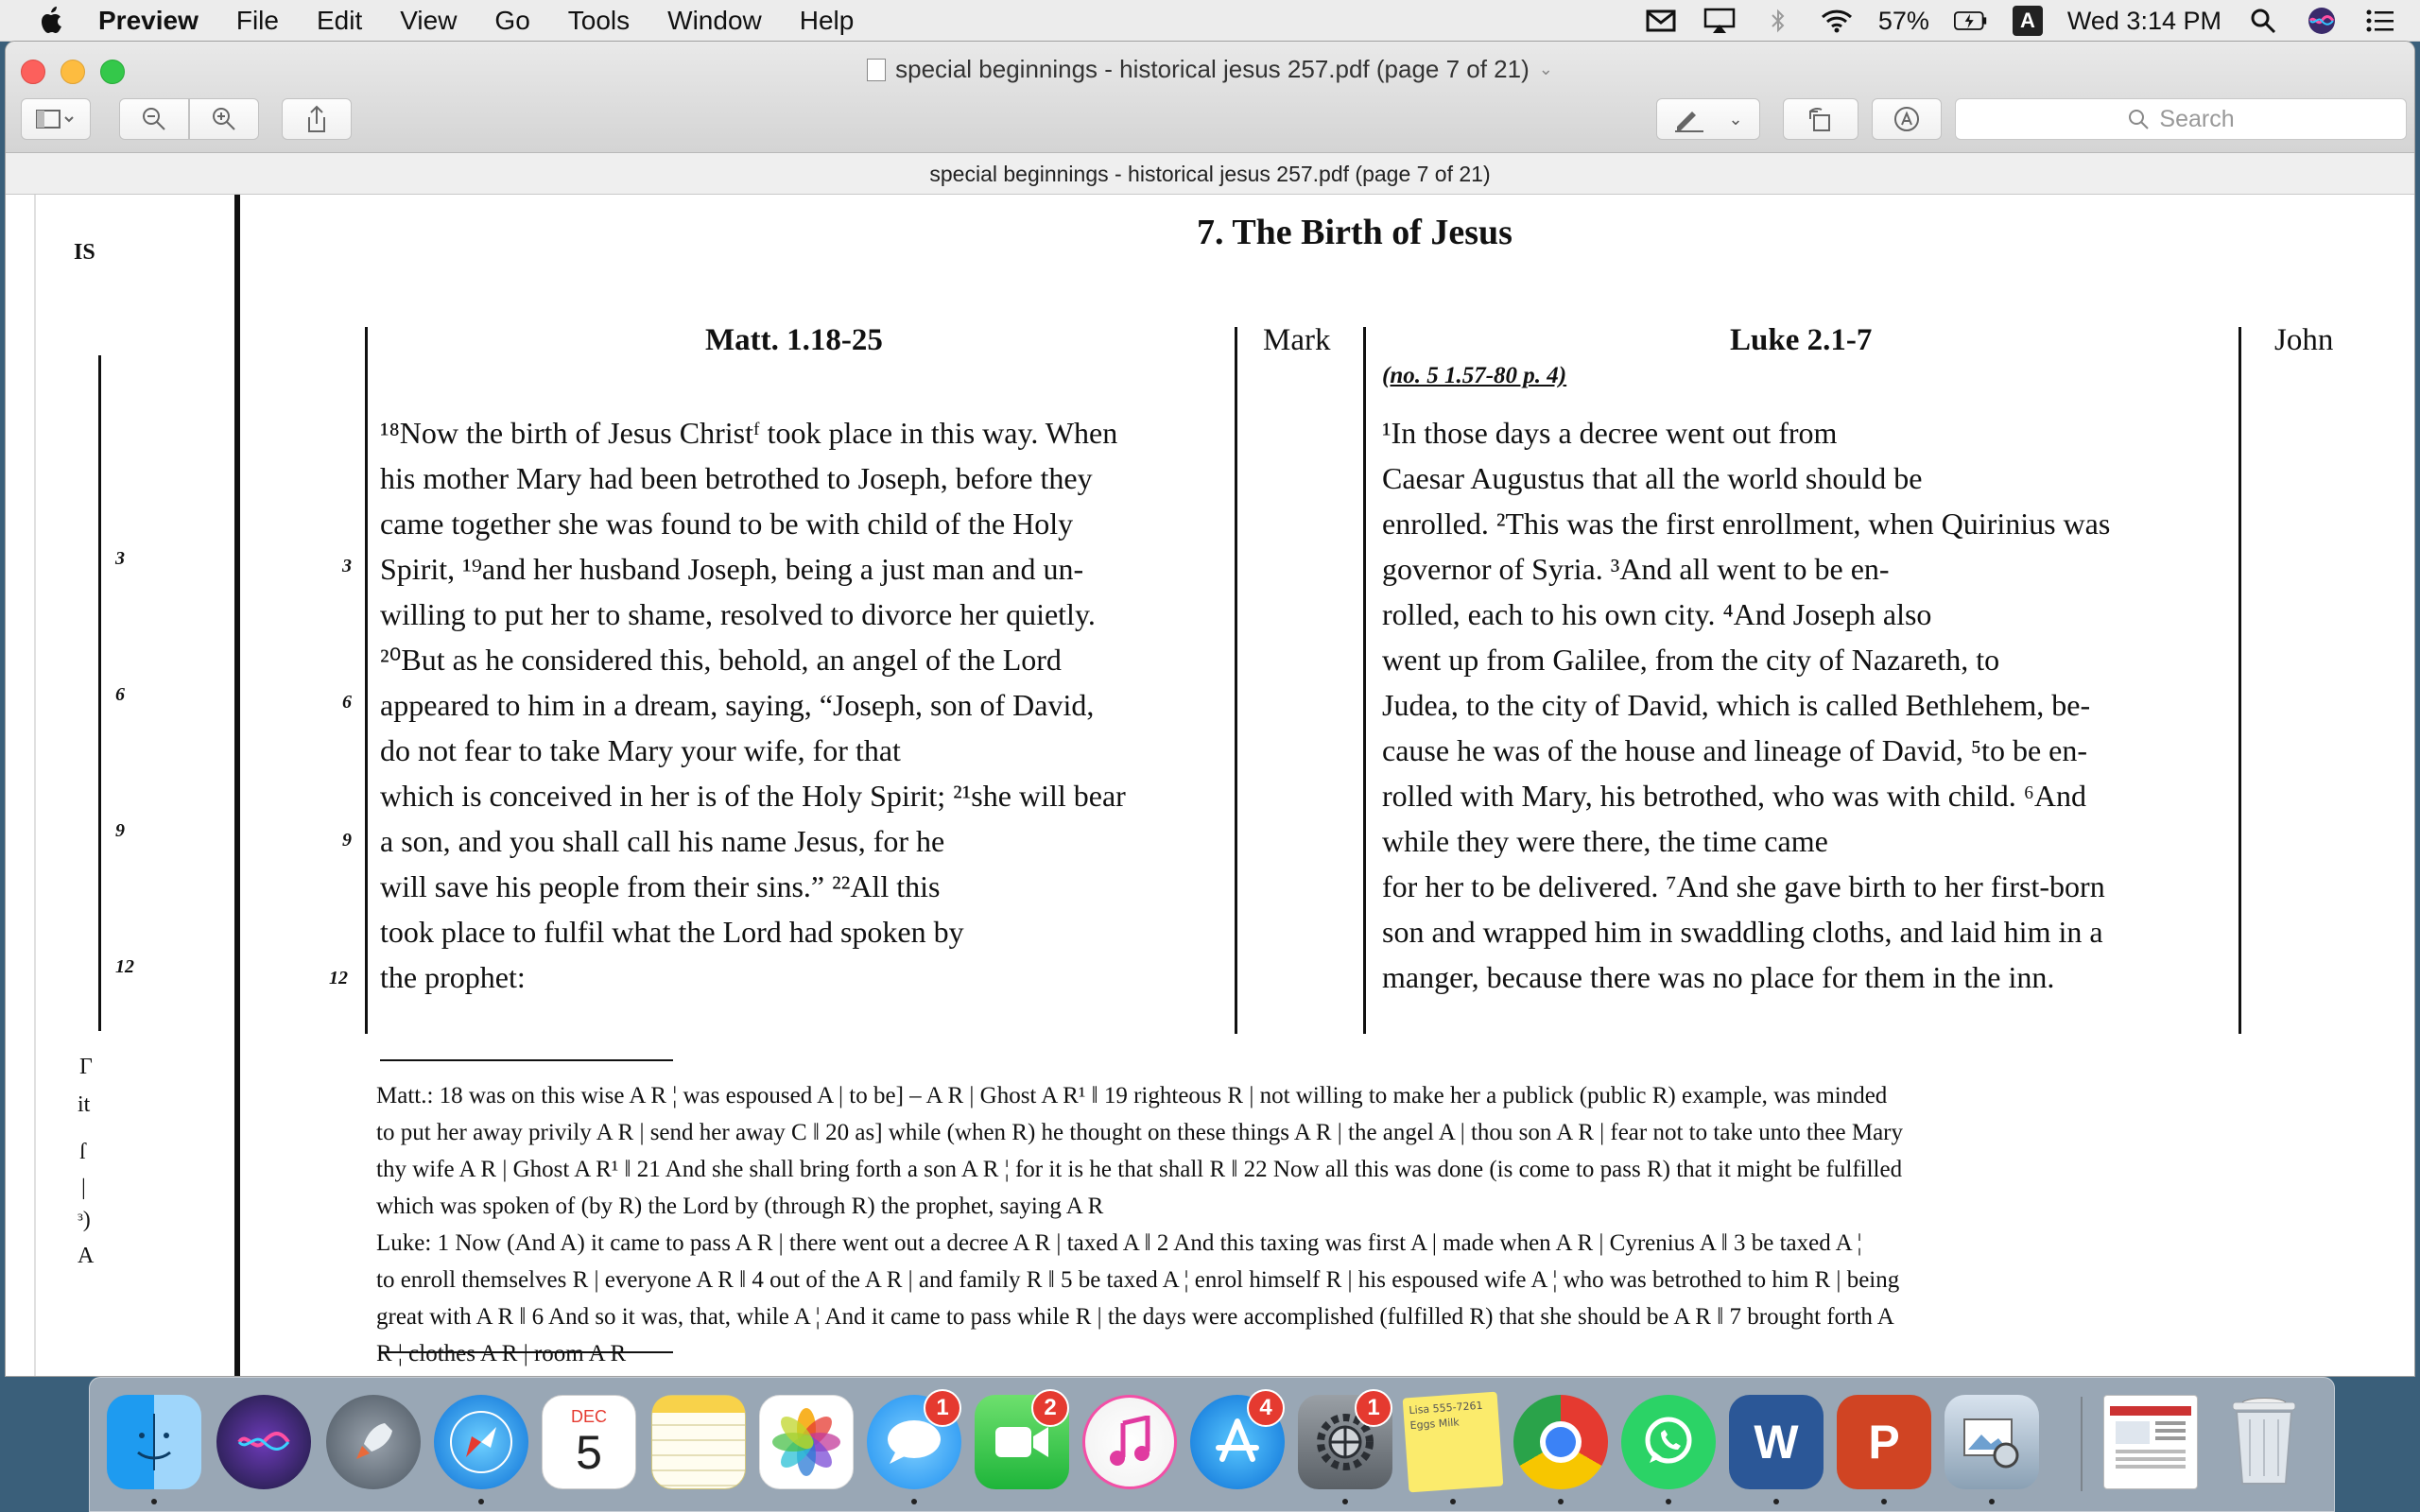 The height and width of the screenshot is (1512, 2420). What do you see at coordinates (453, 977) in the screenshot?
I see `matt-line: the prophet:` at bounding box center [453, 977].